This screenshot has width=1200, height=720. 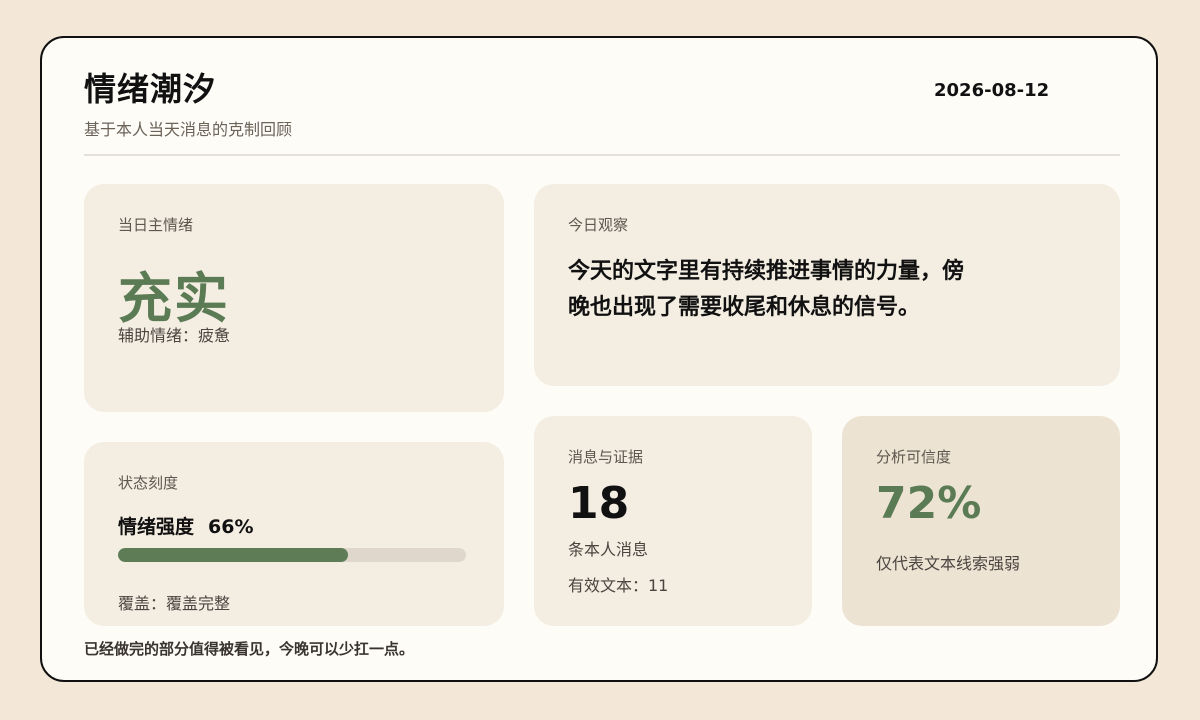 I want to click on secondary-mood: 辅助情绪：疲惫, so click(x=174, y=335).